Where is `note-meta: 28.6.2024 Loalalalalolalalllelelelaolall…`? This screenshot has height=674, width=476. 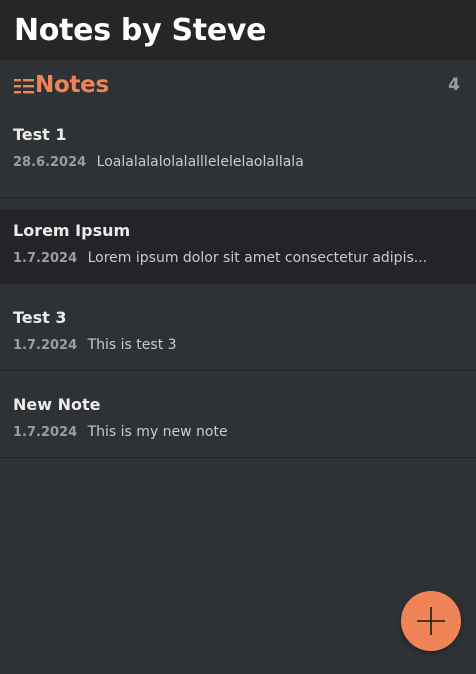
note-meta: 28.6.2024 Loalalalalolalalllelelelaolall… is located at coordinates (237, 162).